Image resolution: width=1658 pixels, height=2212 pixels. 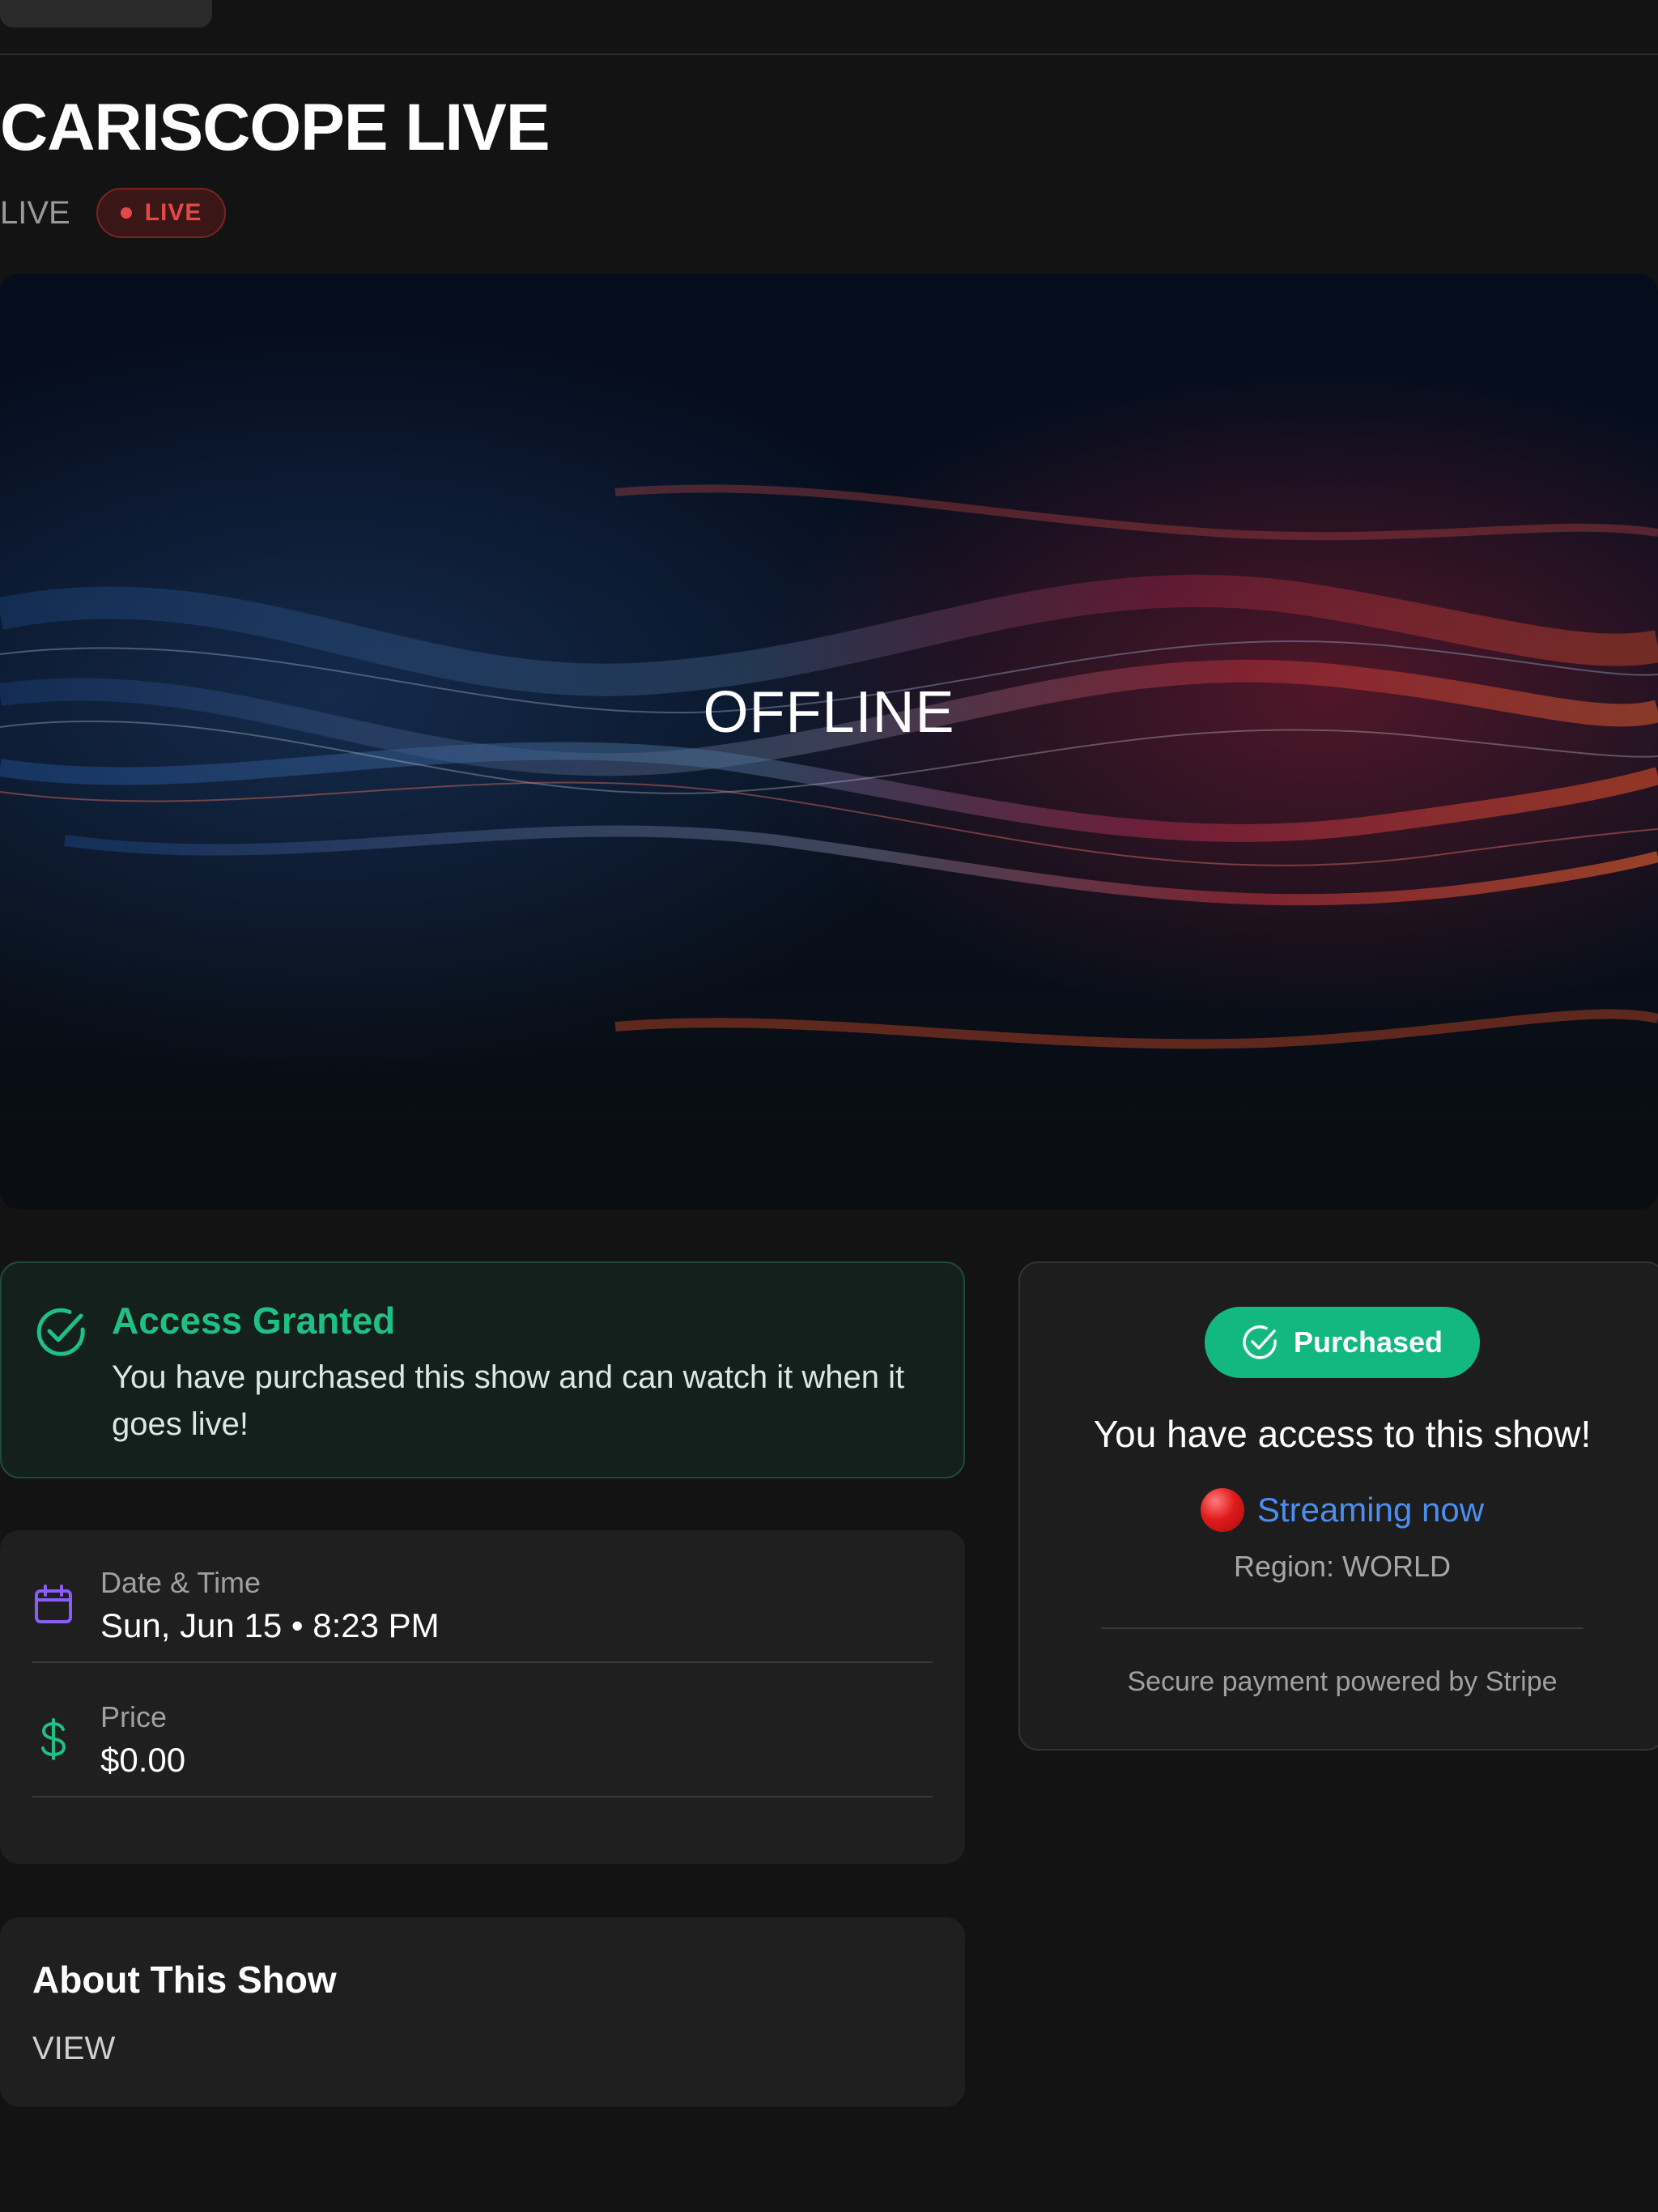 I want to click on price-value: $0.00, so click(x=143, y=1760).